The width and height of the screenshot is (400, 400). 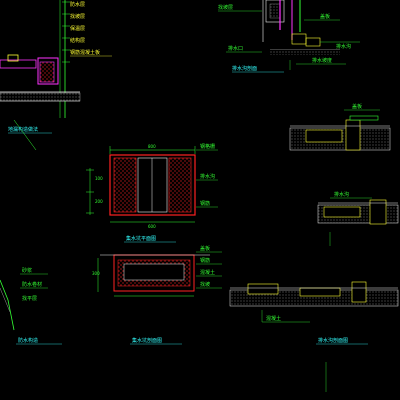 What do you see at coordinates (77, 4) in the screenshot?
I see `label-top-left-1: 防水层` at bounding box center [77, 4].